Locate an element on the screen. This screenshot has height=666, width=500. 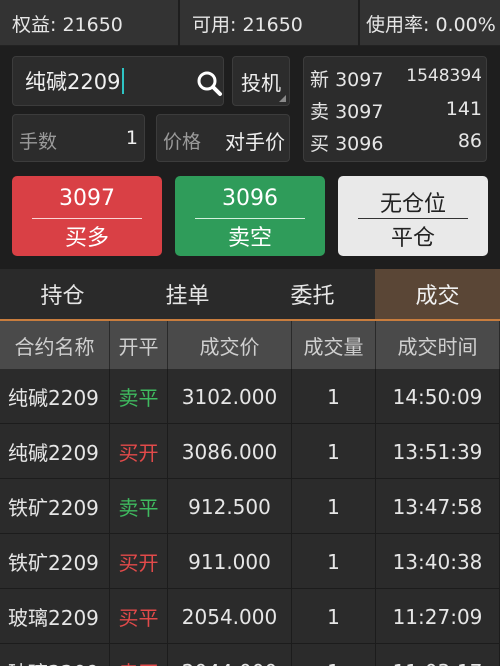
dropdown-corner-icon is located at coordinates (282, 98).